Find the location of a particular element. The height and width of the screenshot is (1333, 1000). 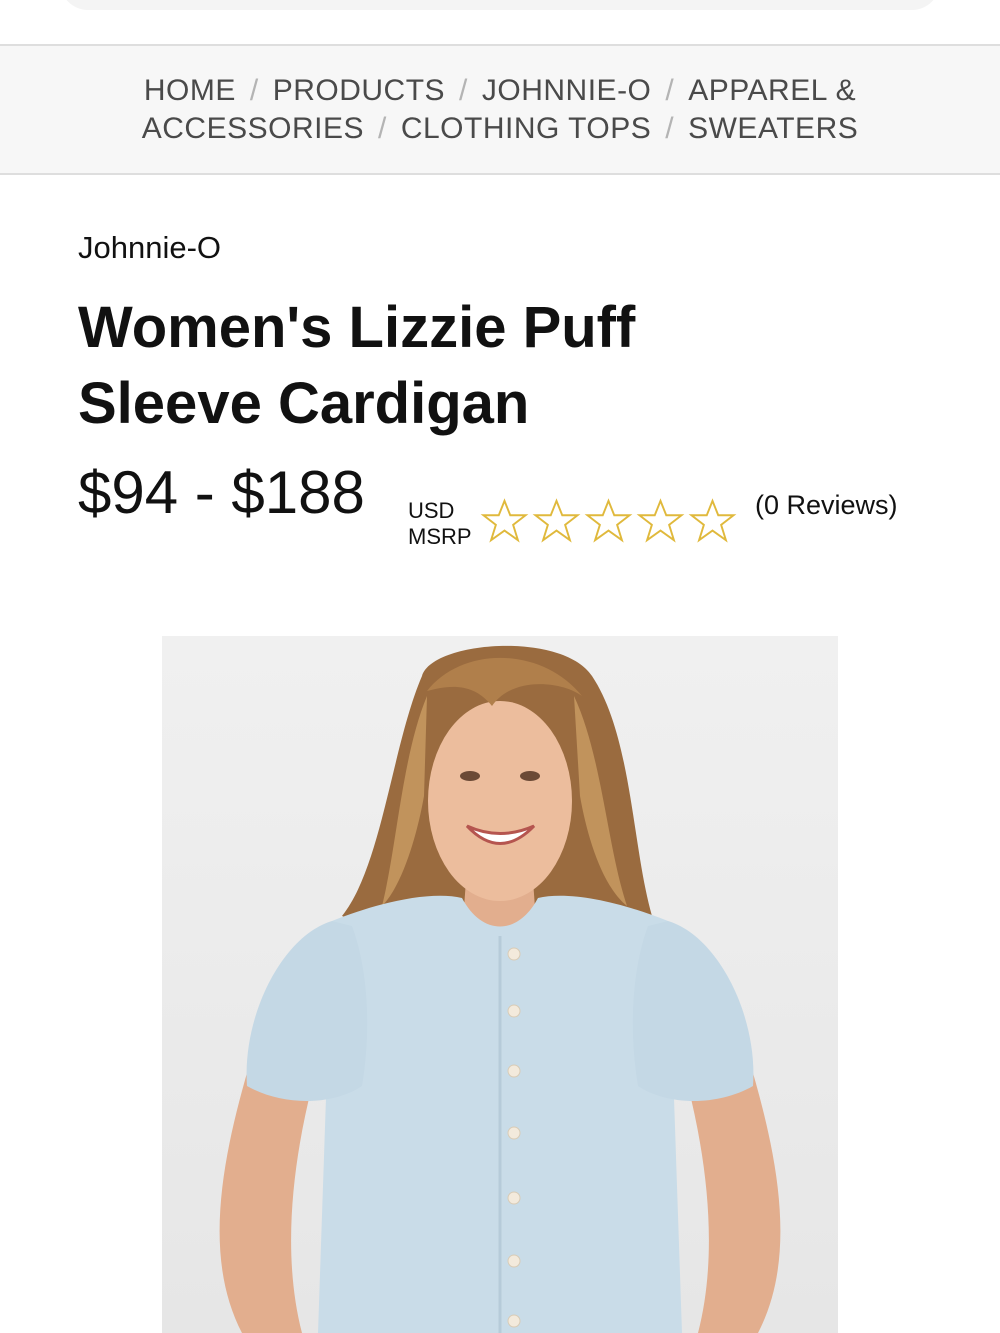

product-title: Women's Lizzie Puff Sleeve Cardigan is located at coordinates (357, 365).